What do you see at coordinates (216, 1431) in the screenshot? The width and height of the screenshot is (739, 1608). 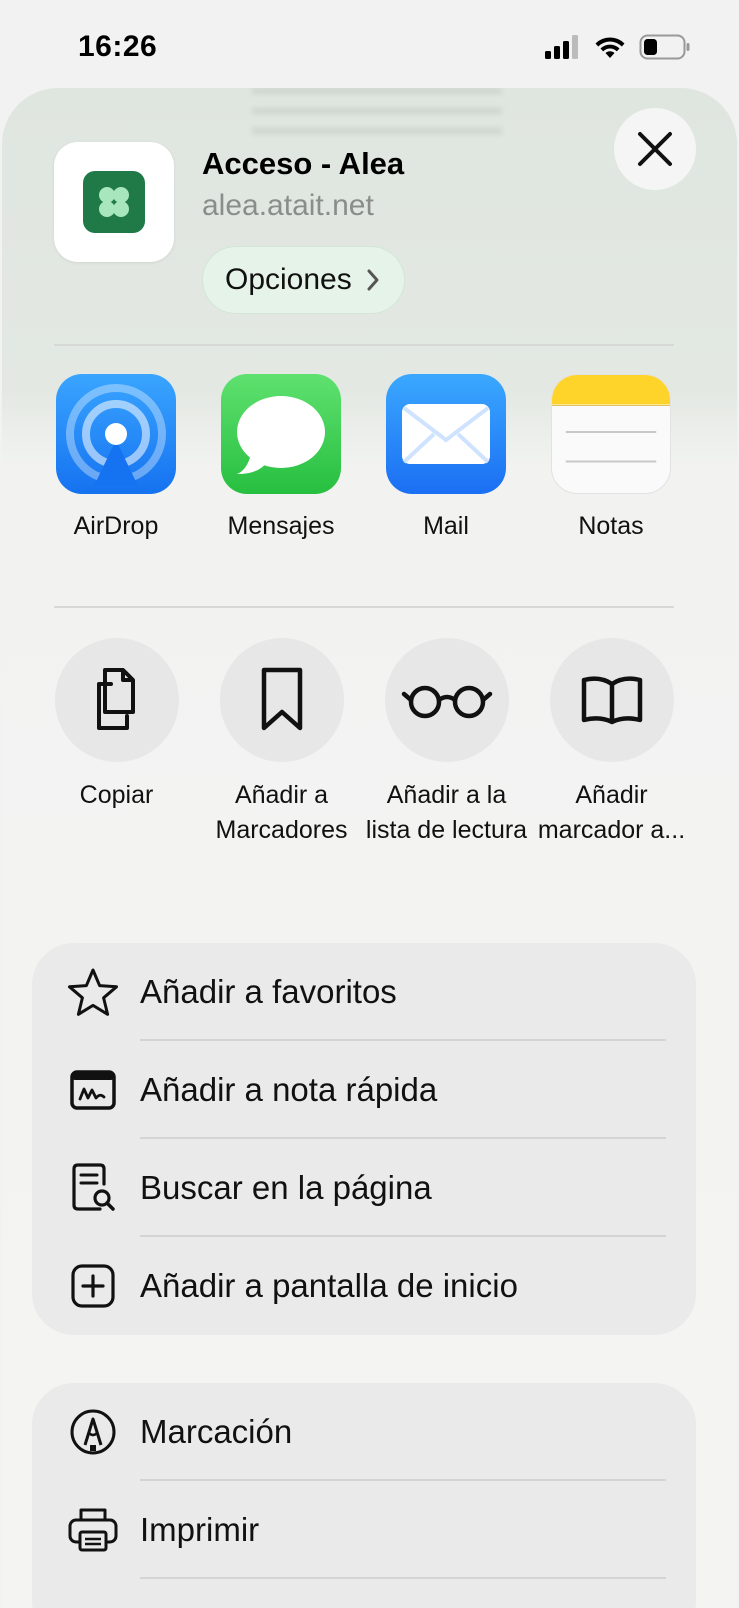 I see `menu-item-label: Marcación` at bounding box center [216, 1431].